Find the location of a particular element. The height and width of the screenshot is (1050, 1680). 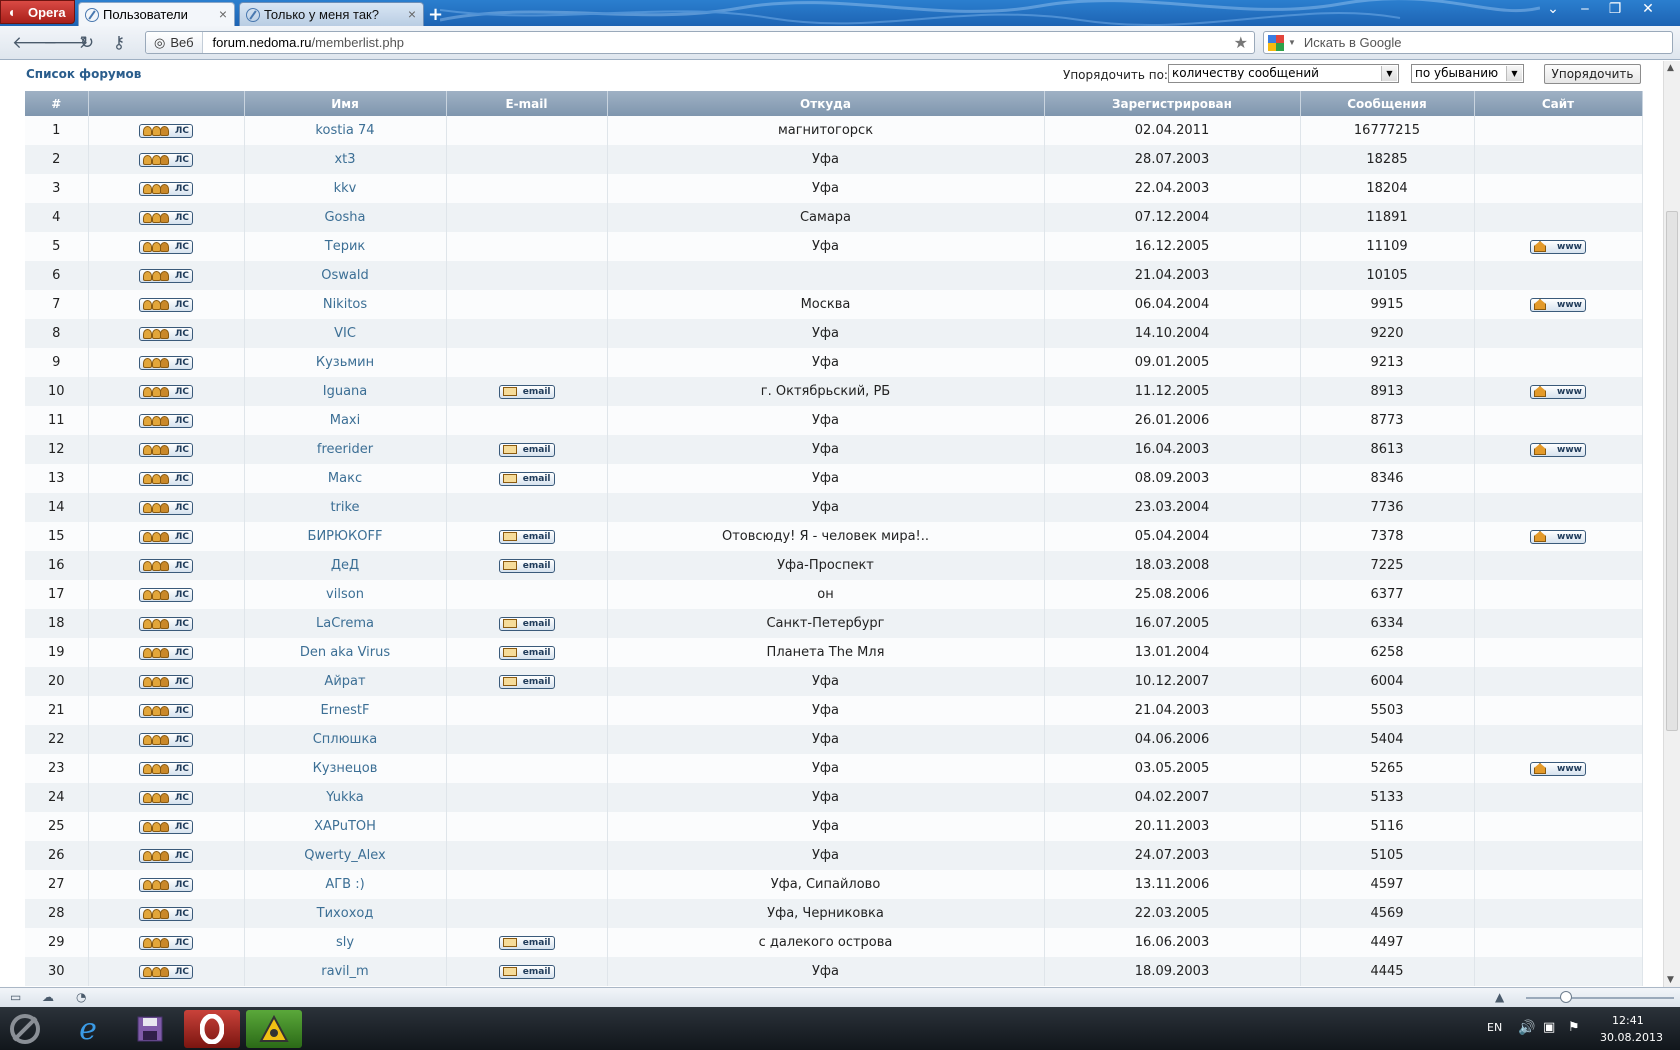

forums-list-link: Список форумов is located at coordinates (83, 74).